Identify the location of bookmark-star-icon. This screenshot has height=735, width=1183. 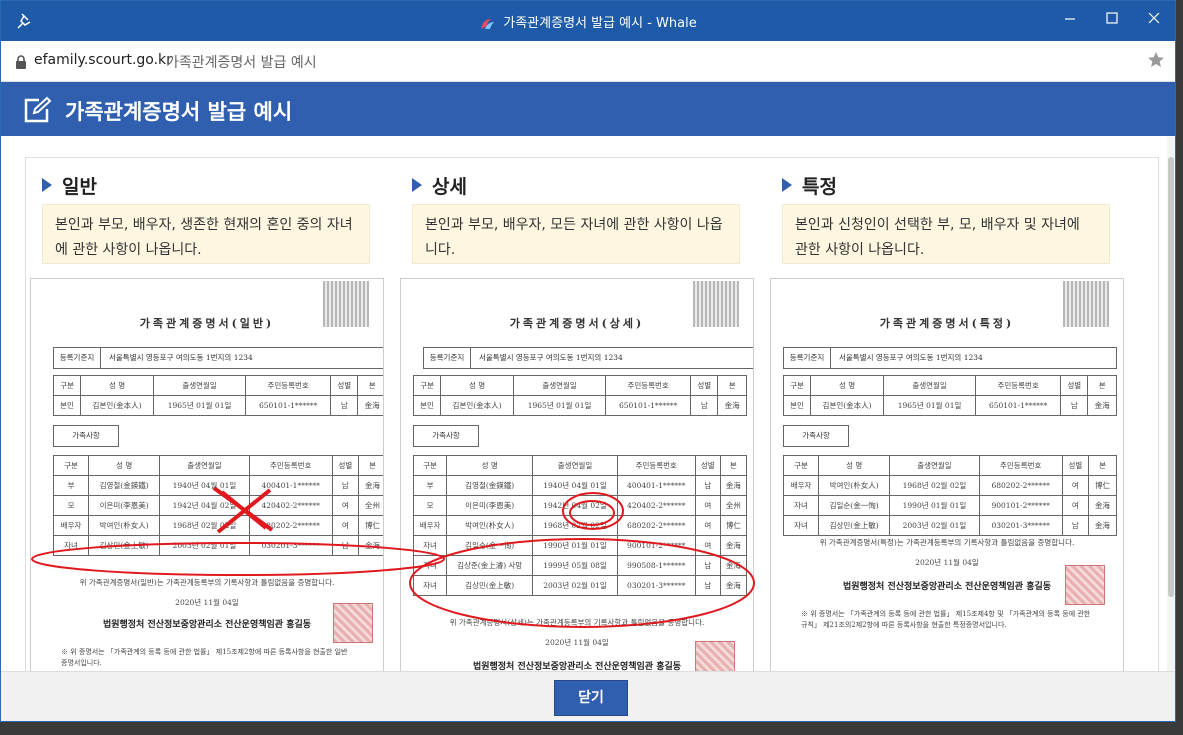
(1156, 60).